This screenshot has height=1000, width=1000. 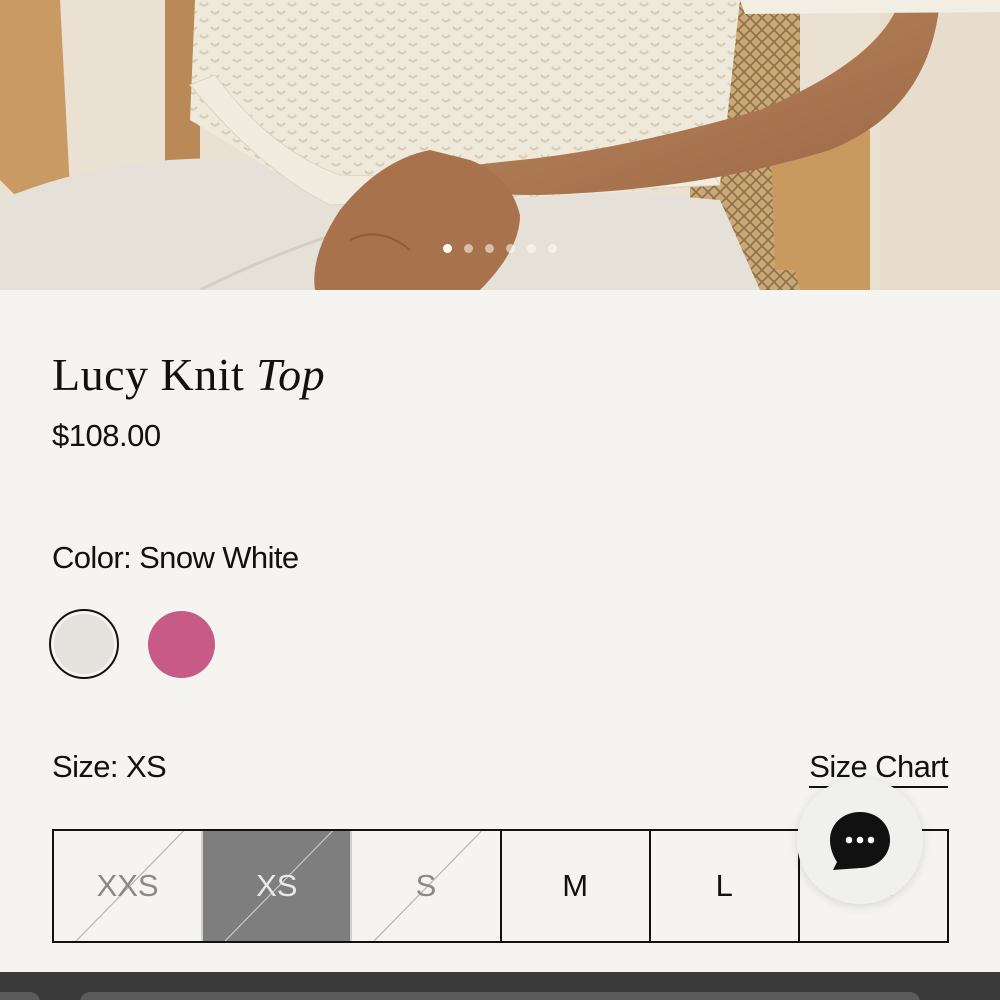 I want to click on size-option-label: S, so click(x=426, y=885).